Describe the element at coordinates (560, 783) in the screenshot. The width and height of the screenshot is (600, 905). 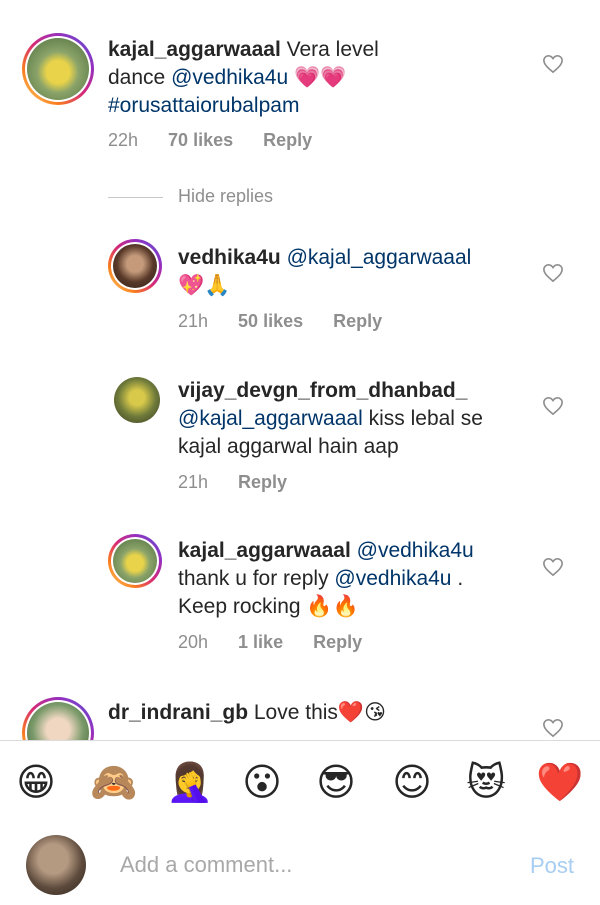
I see `red-heart-emoji-icon: ❤️` at that location.